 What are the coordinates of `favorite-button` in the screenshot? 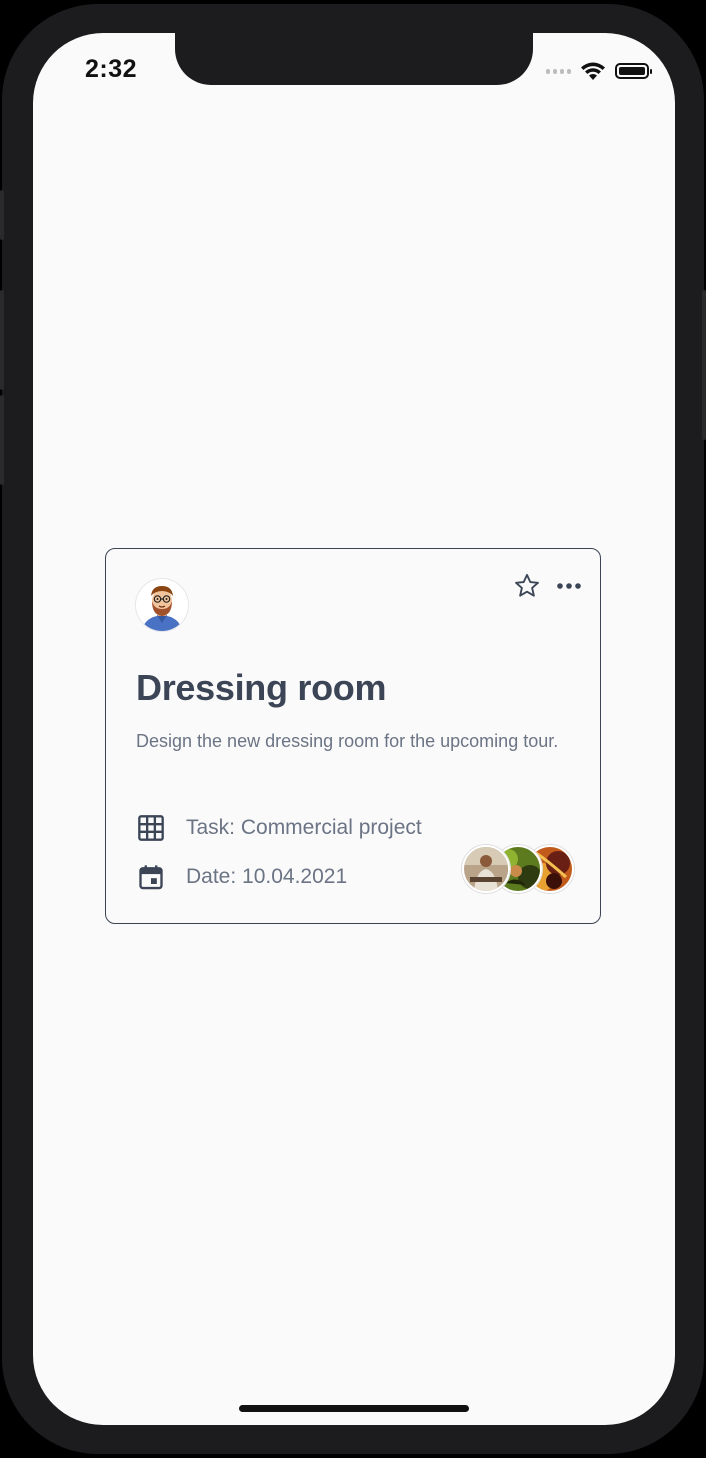 It's located at (527, 586).